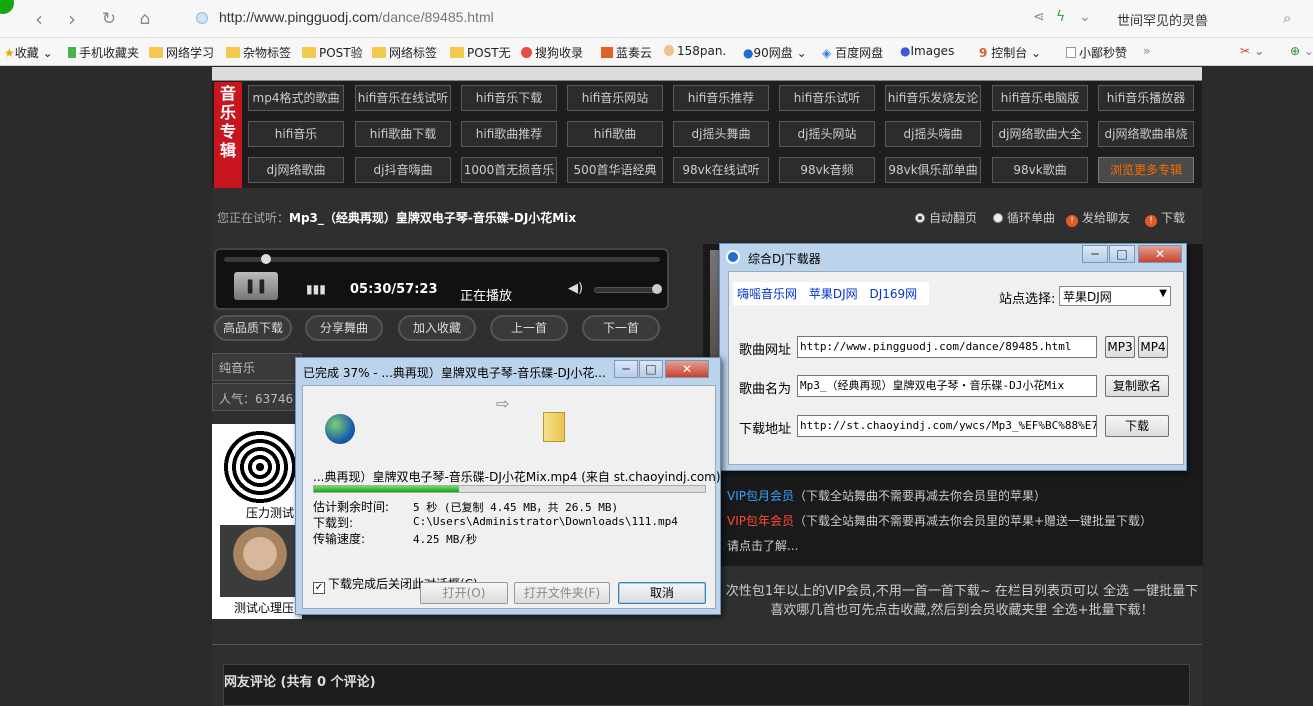  I want to click on bookmark-link: 蓝奏云, so click(626, 52).